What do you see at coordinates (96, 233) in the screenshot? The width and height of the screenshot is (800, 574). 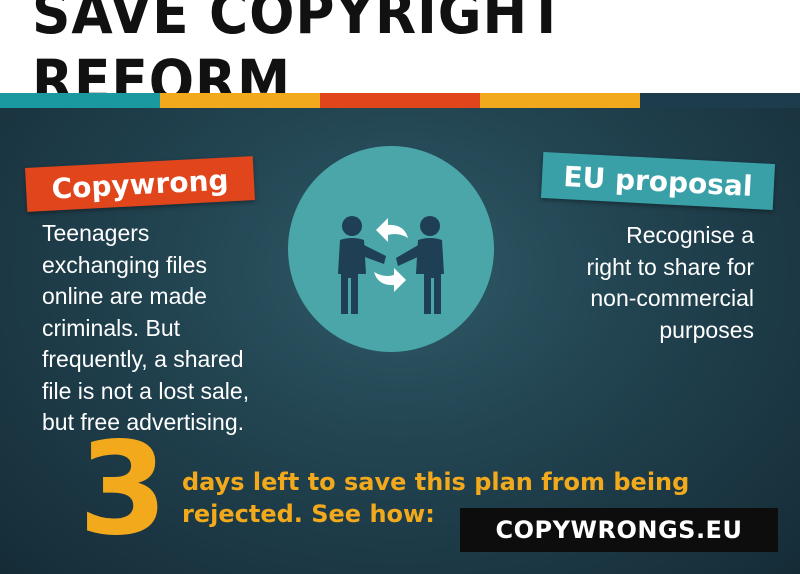 I see `description-line: Teenagers` at bounding box center [96, 233].